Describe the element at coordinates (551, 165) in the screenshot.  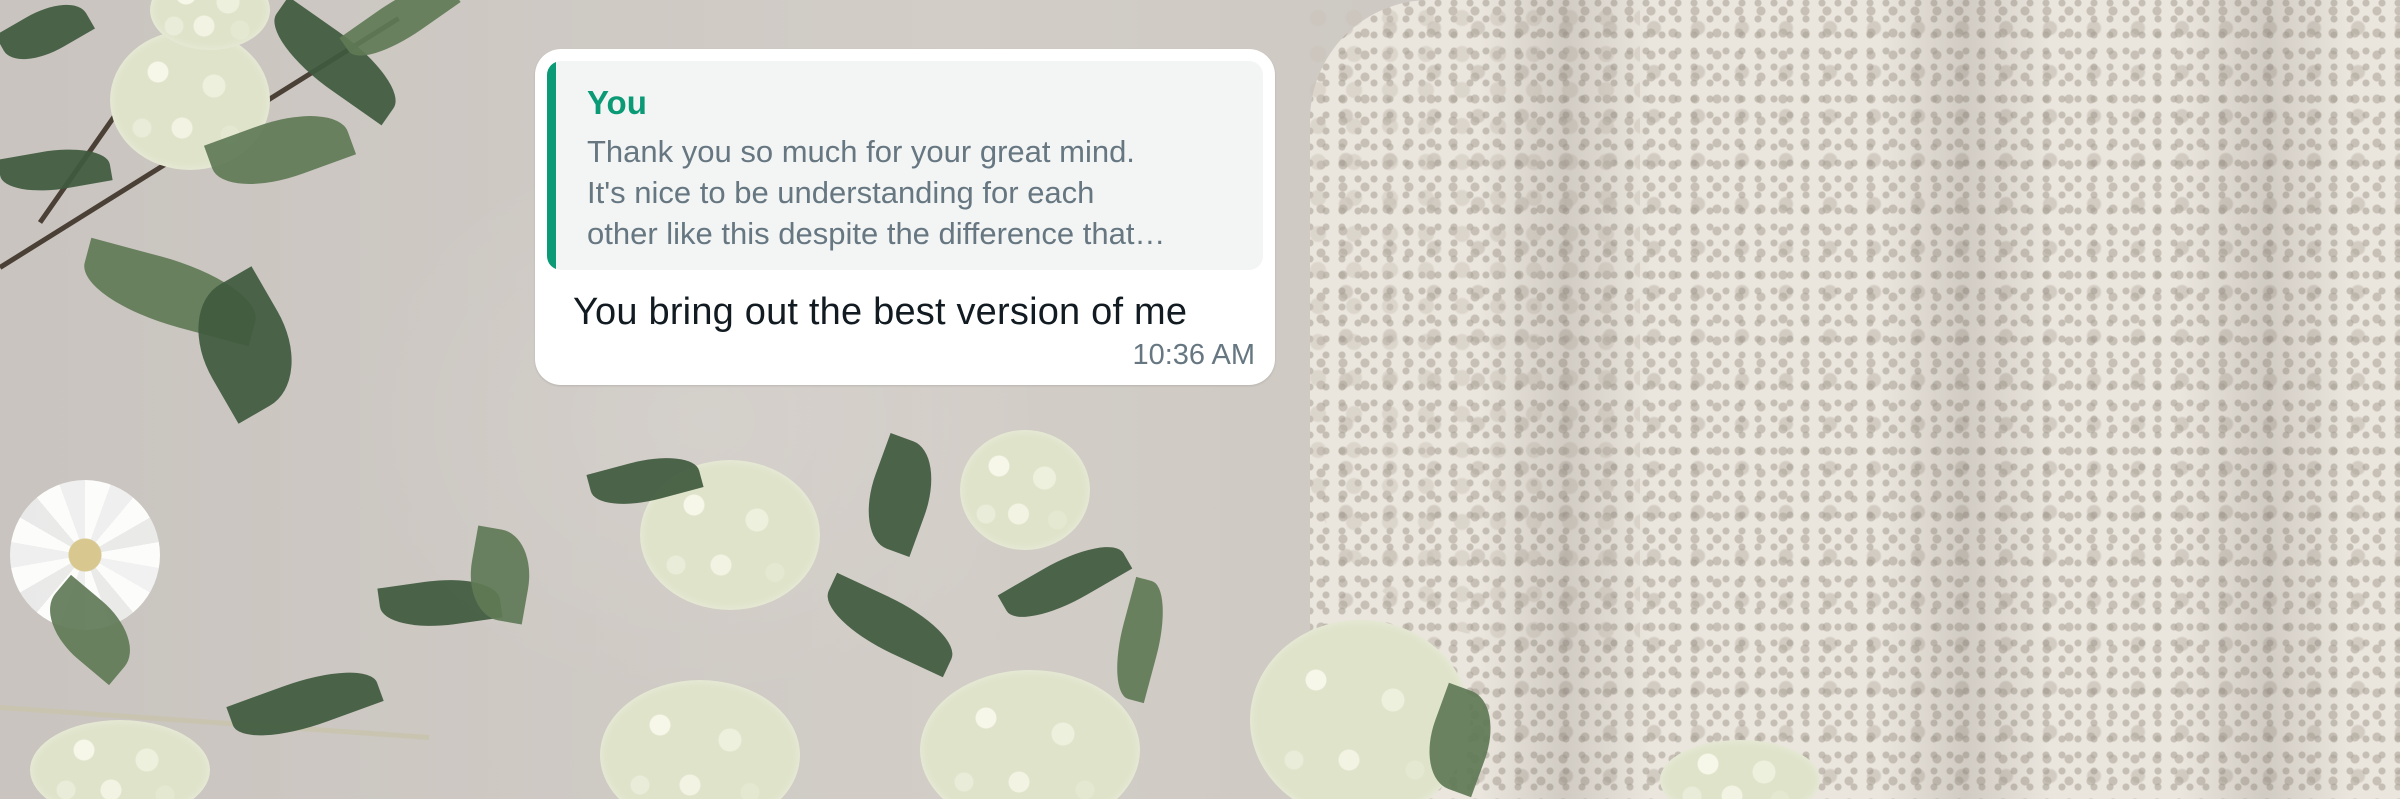
I see `quote-accent-bar` at that location.